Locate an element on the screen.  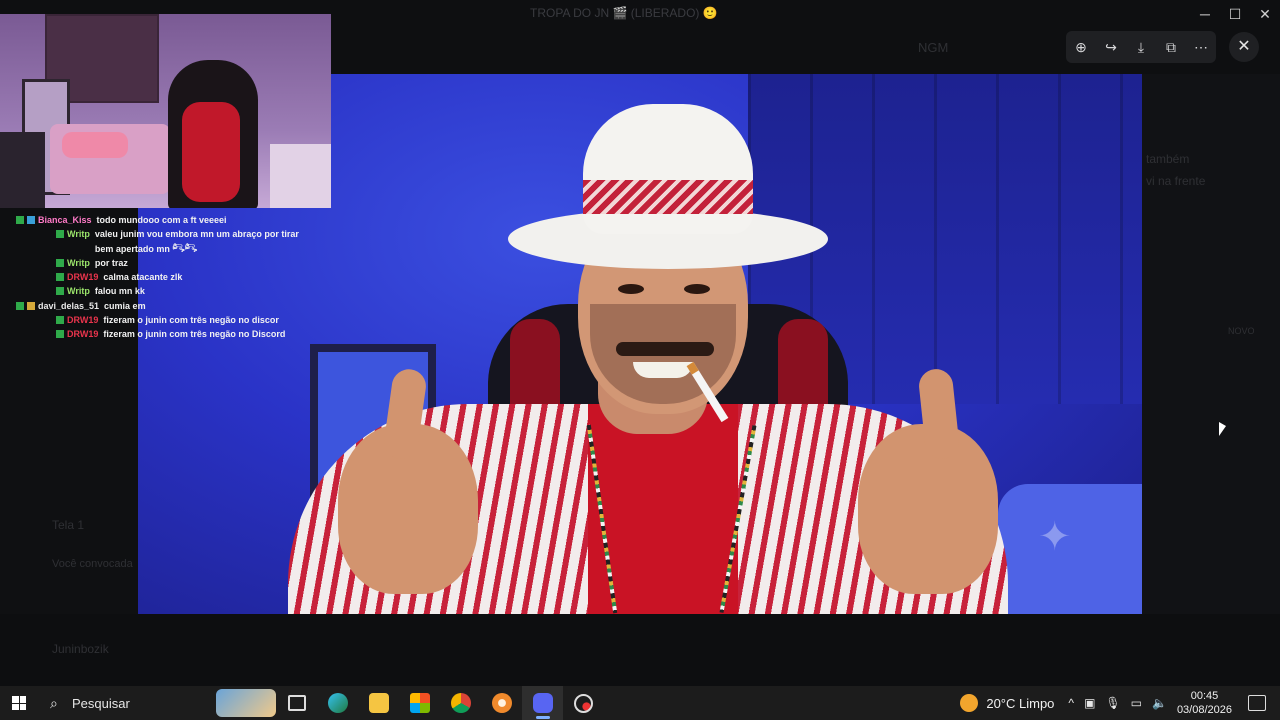
chat-message: davi_delas_51 cumia em is located at coordinates (166, 306).